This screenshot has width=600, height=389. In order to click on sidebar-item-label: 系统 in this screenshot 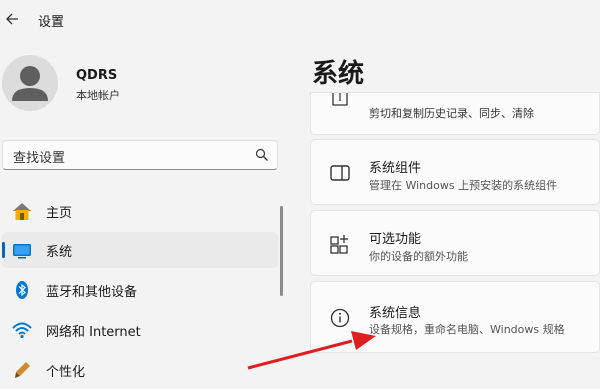, I will do `click(59, 252)`.